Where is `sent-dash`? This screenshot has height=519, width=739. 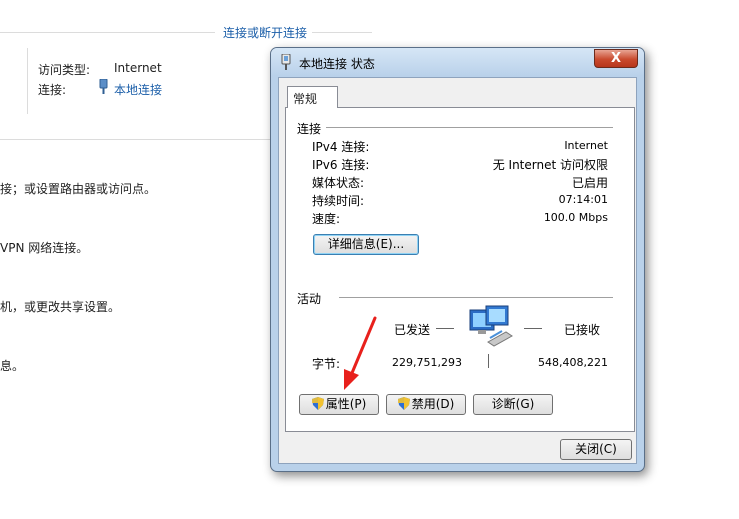 sent-dash is located at coordinates (445, 328).